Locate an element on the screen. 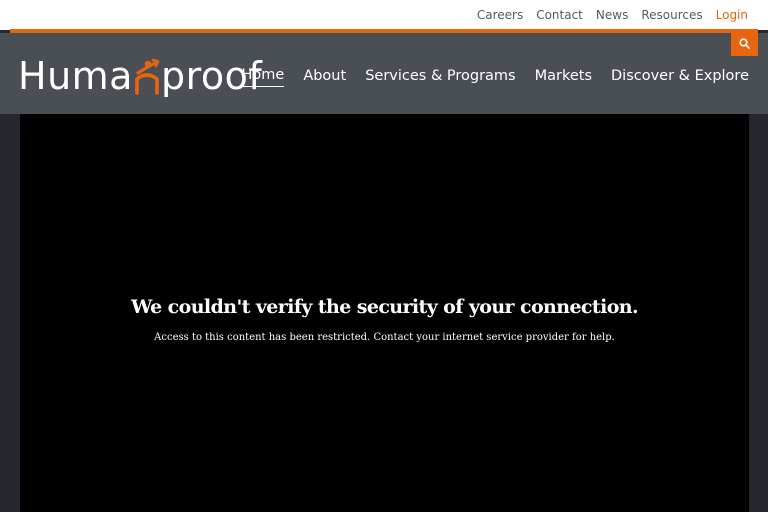 Image resolution: width=768 pixels, height=512 pixels. search-icon is located at coordinates (744, 43).